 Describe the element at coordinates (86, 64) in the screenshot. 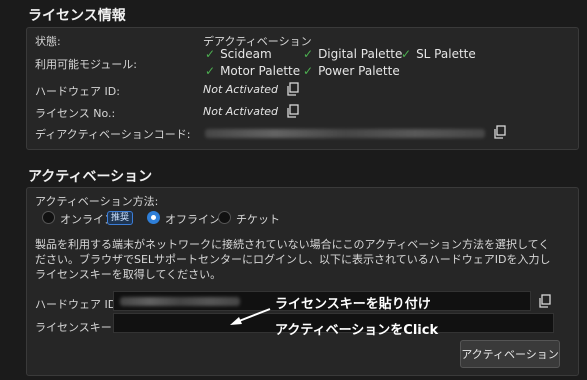

I see `modules-label: 利用可能モジュール:` at that location.